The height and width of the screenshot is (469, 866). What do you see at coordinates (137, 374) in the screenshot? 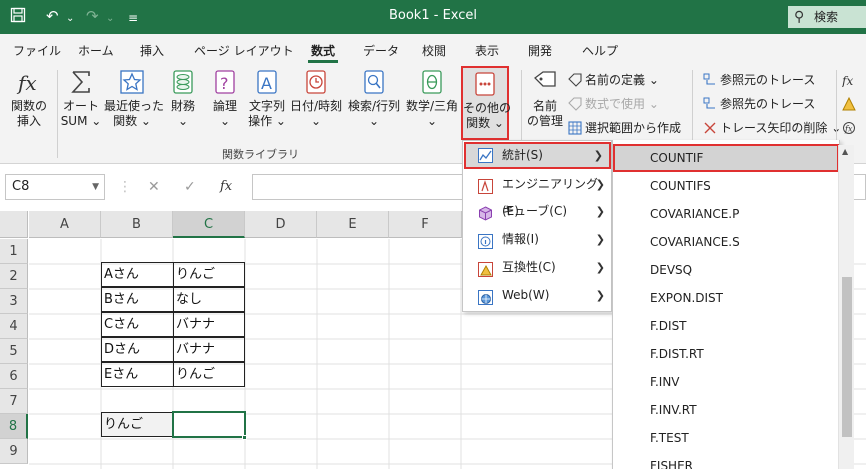
I see `cell-b6: Eさん` at bounding box center [137, 374].